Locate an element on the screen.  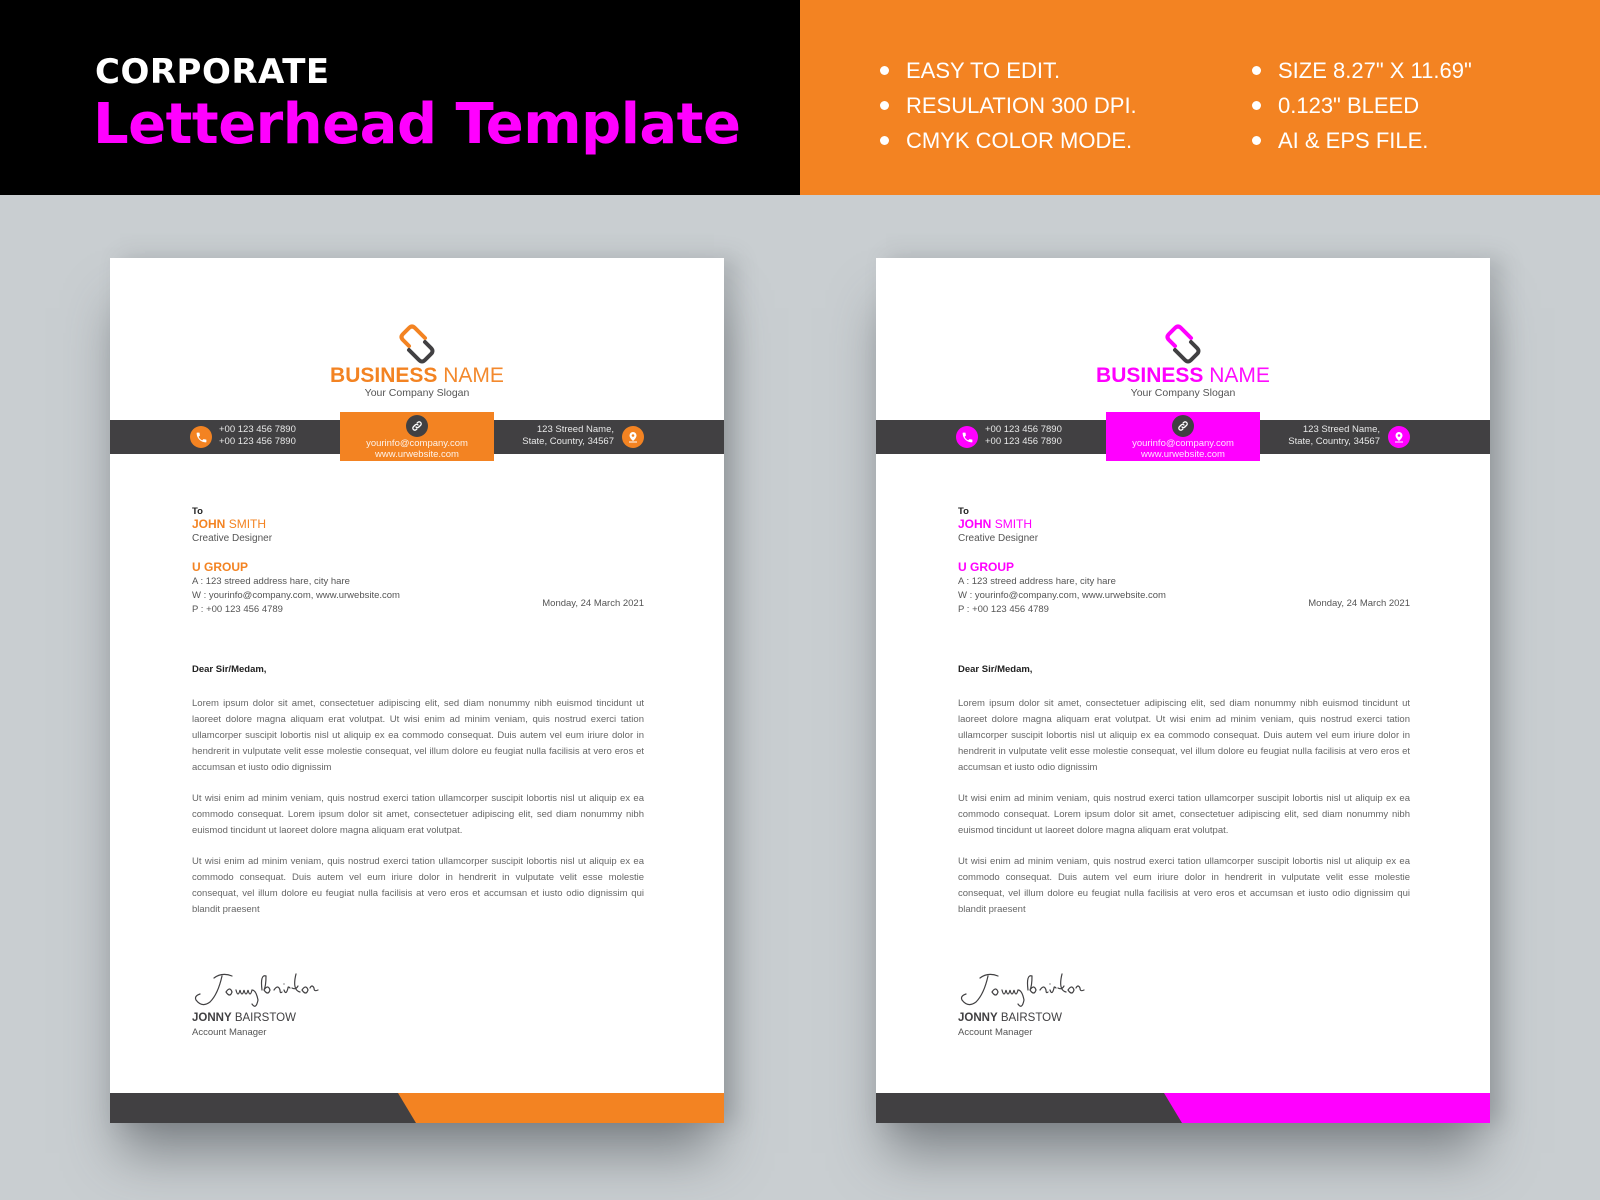
banner-left: CORPORATE Letterhead Template is located at coordinates (400, 97).